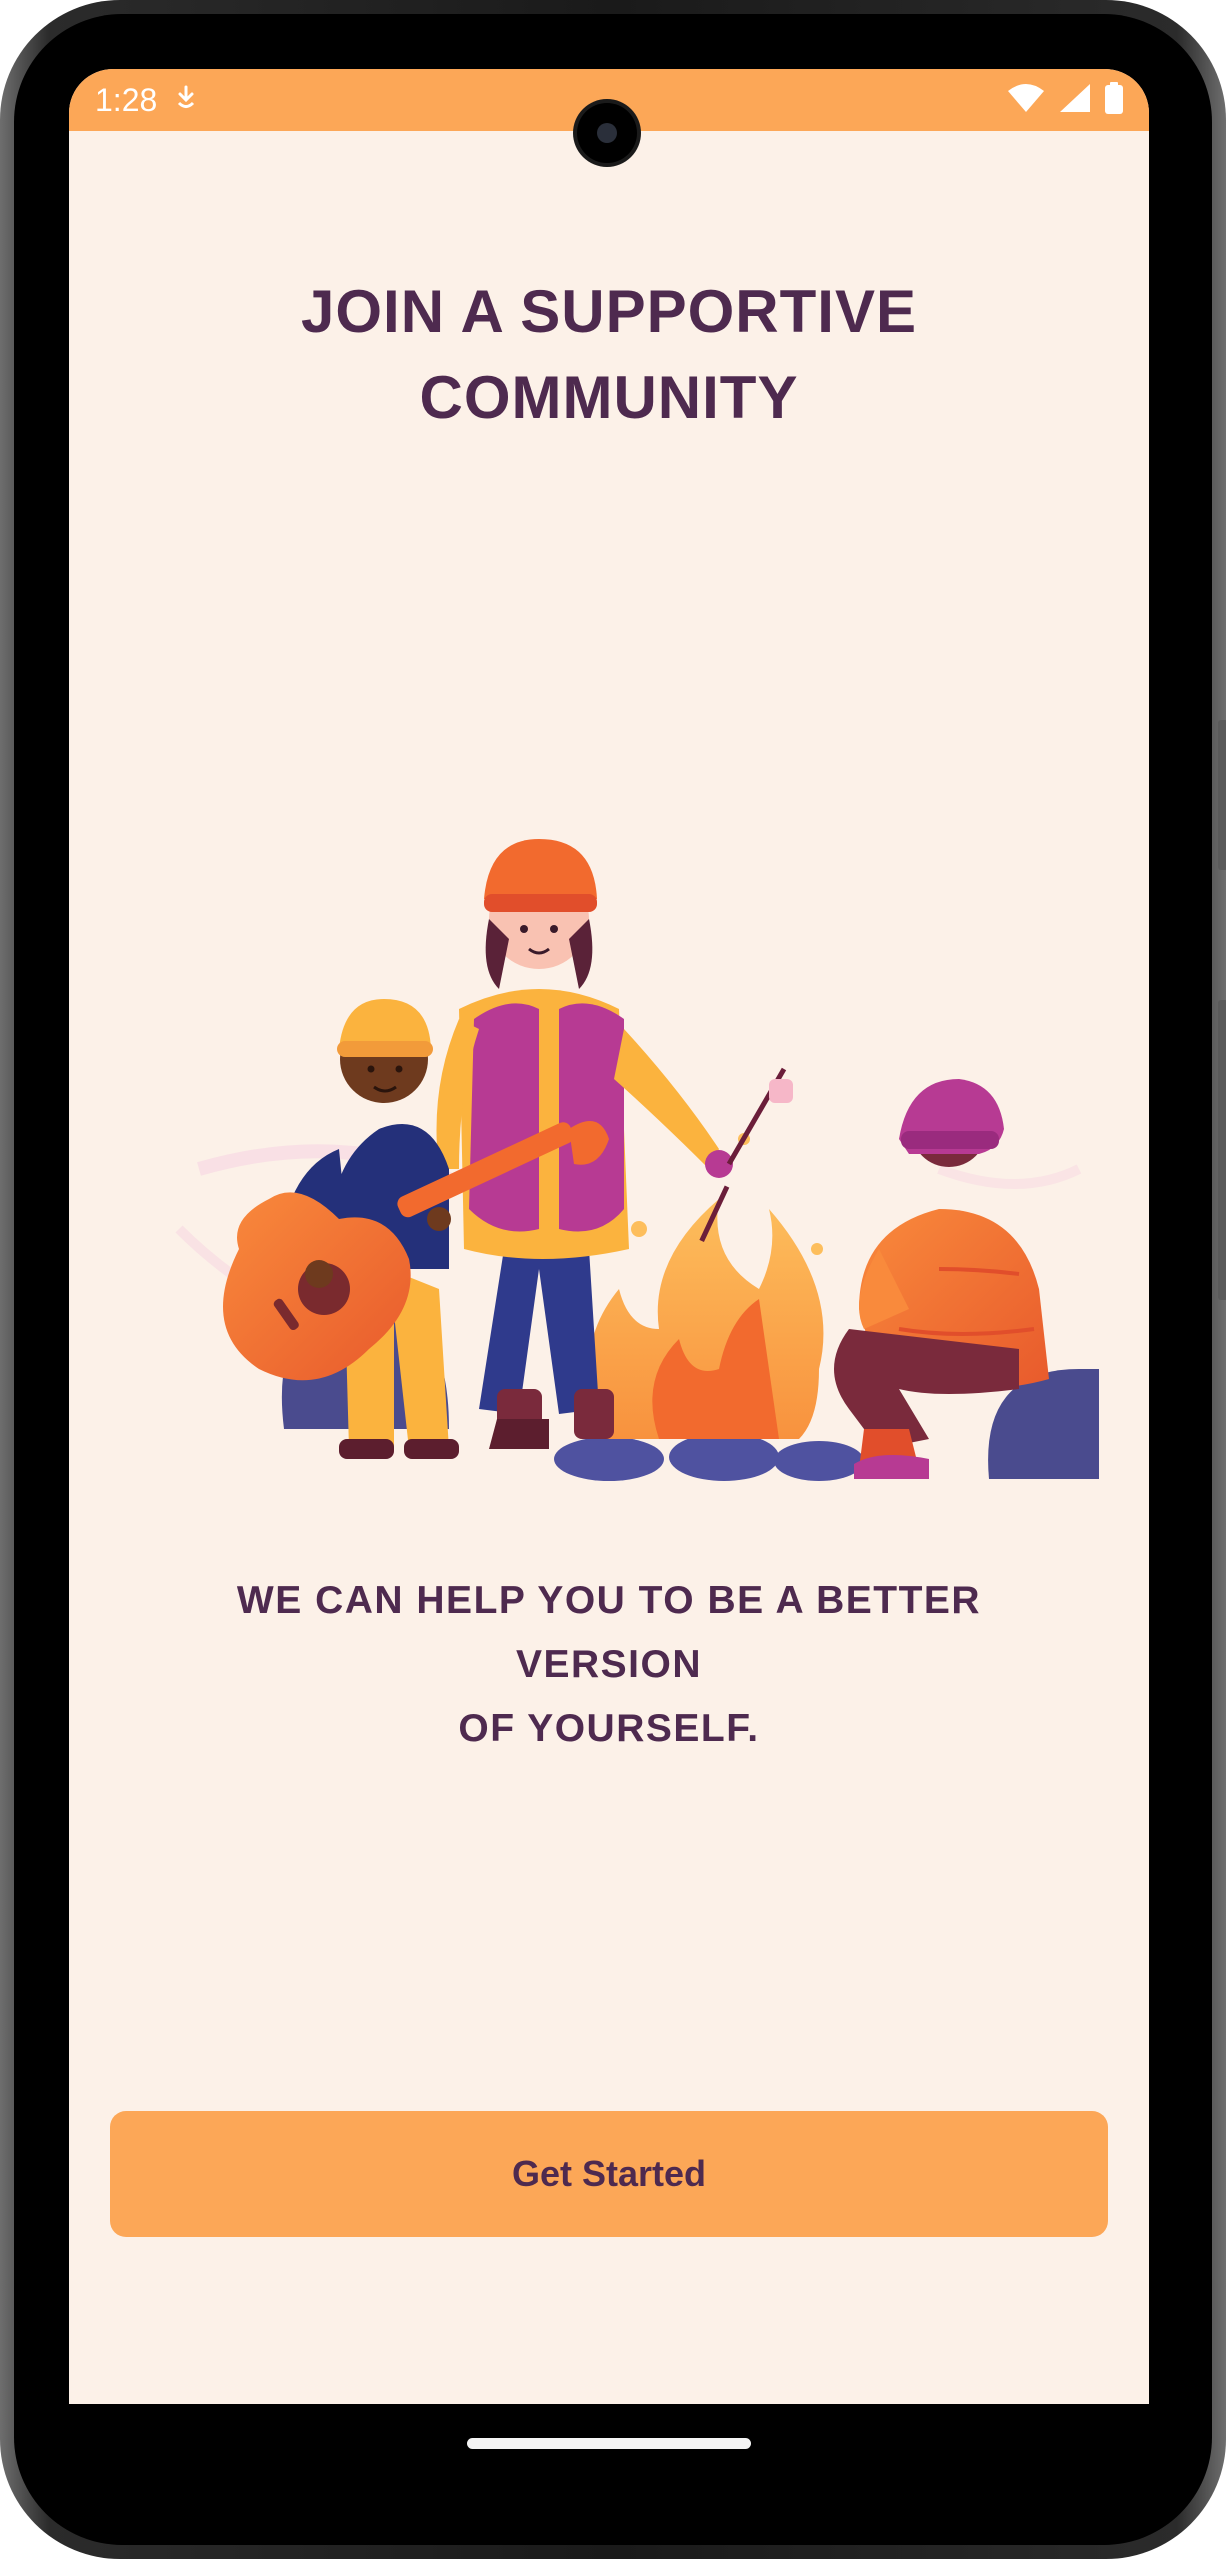 The image size is (1226, 2559). Describe the element at coordinates (609, 1728) in the screenshot. I see `subtitle-line-2: OF YOURSELF.` at that location.